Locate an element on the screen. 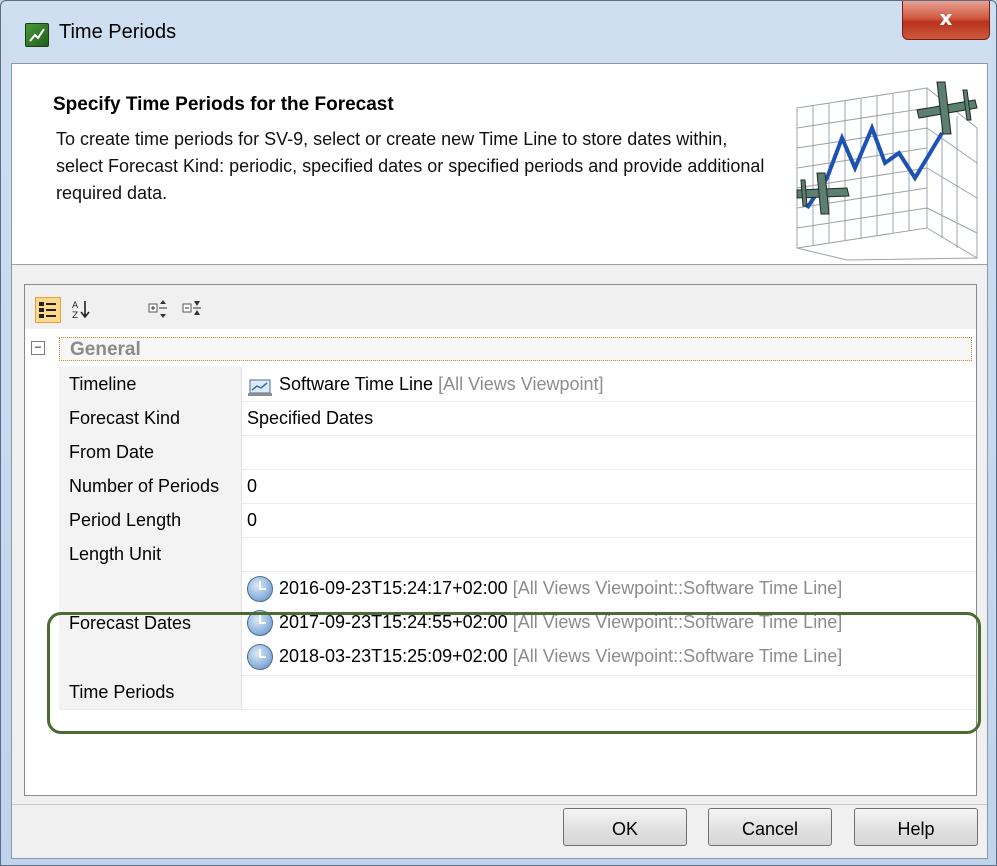  help-button: Help is located at coordinates (916, 827).